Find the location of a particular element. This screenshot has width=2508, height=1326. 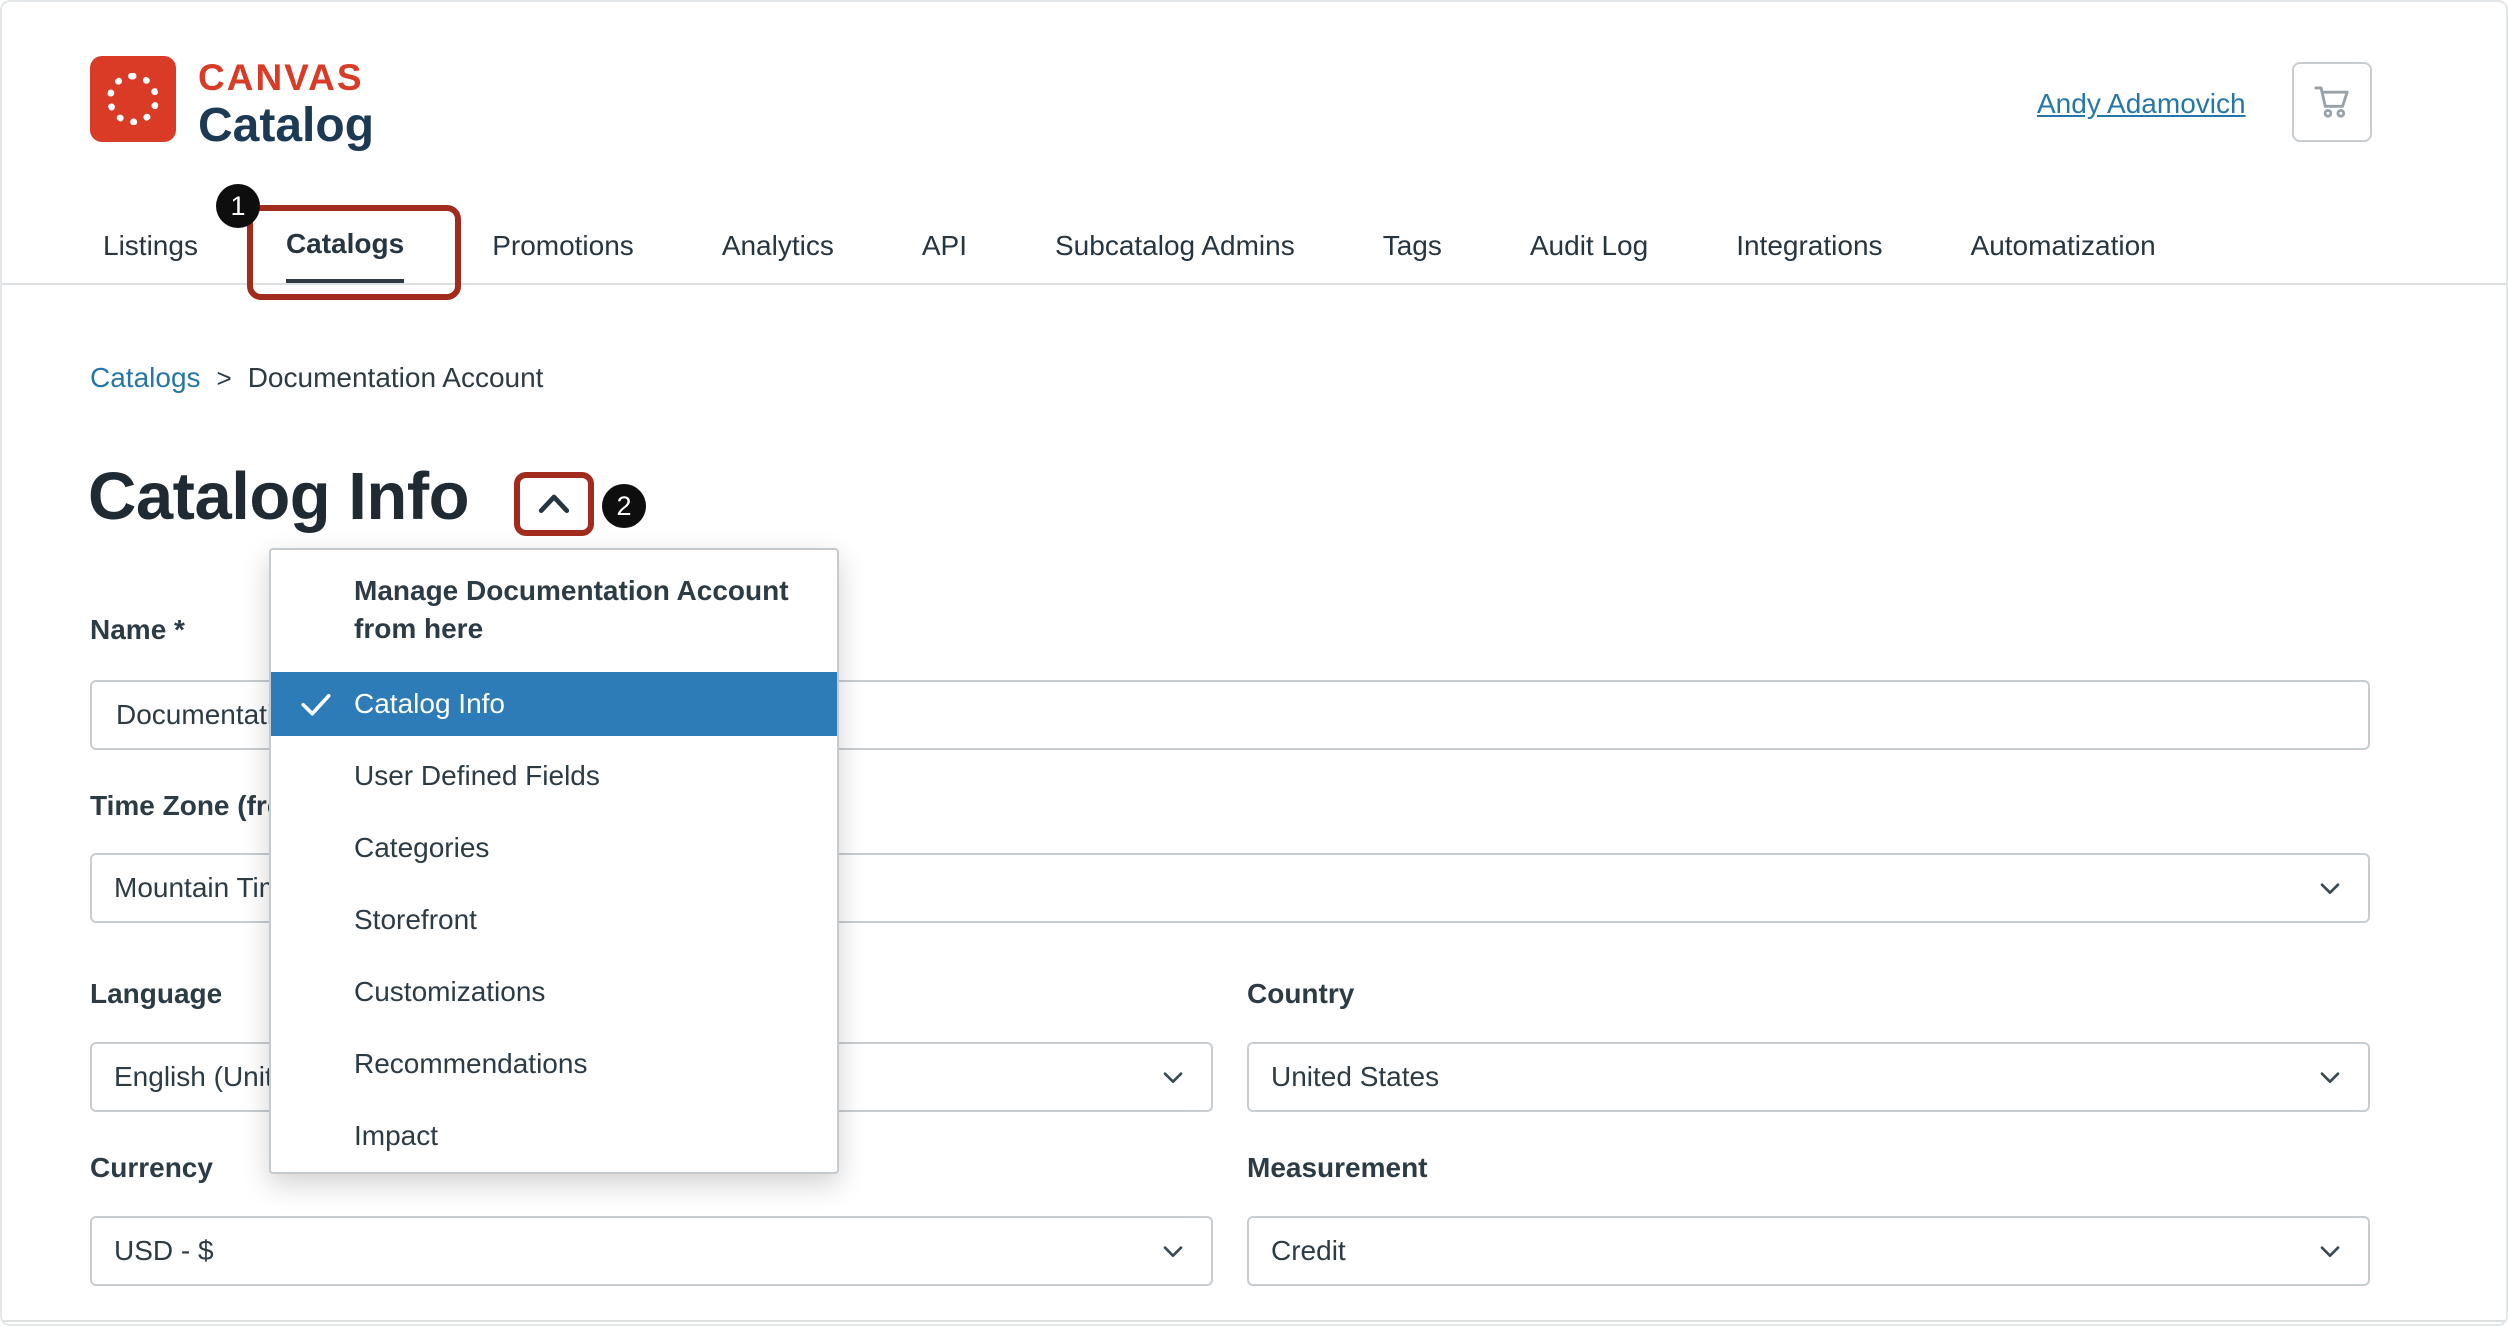

canvas-logo is located at coordinates (133, 99).